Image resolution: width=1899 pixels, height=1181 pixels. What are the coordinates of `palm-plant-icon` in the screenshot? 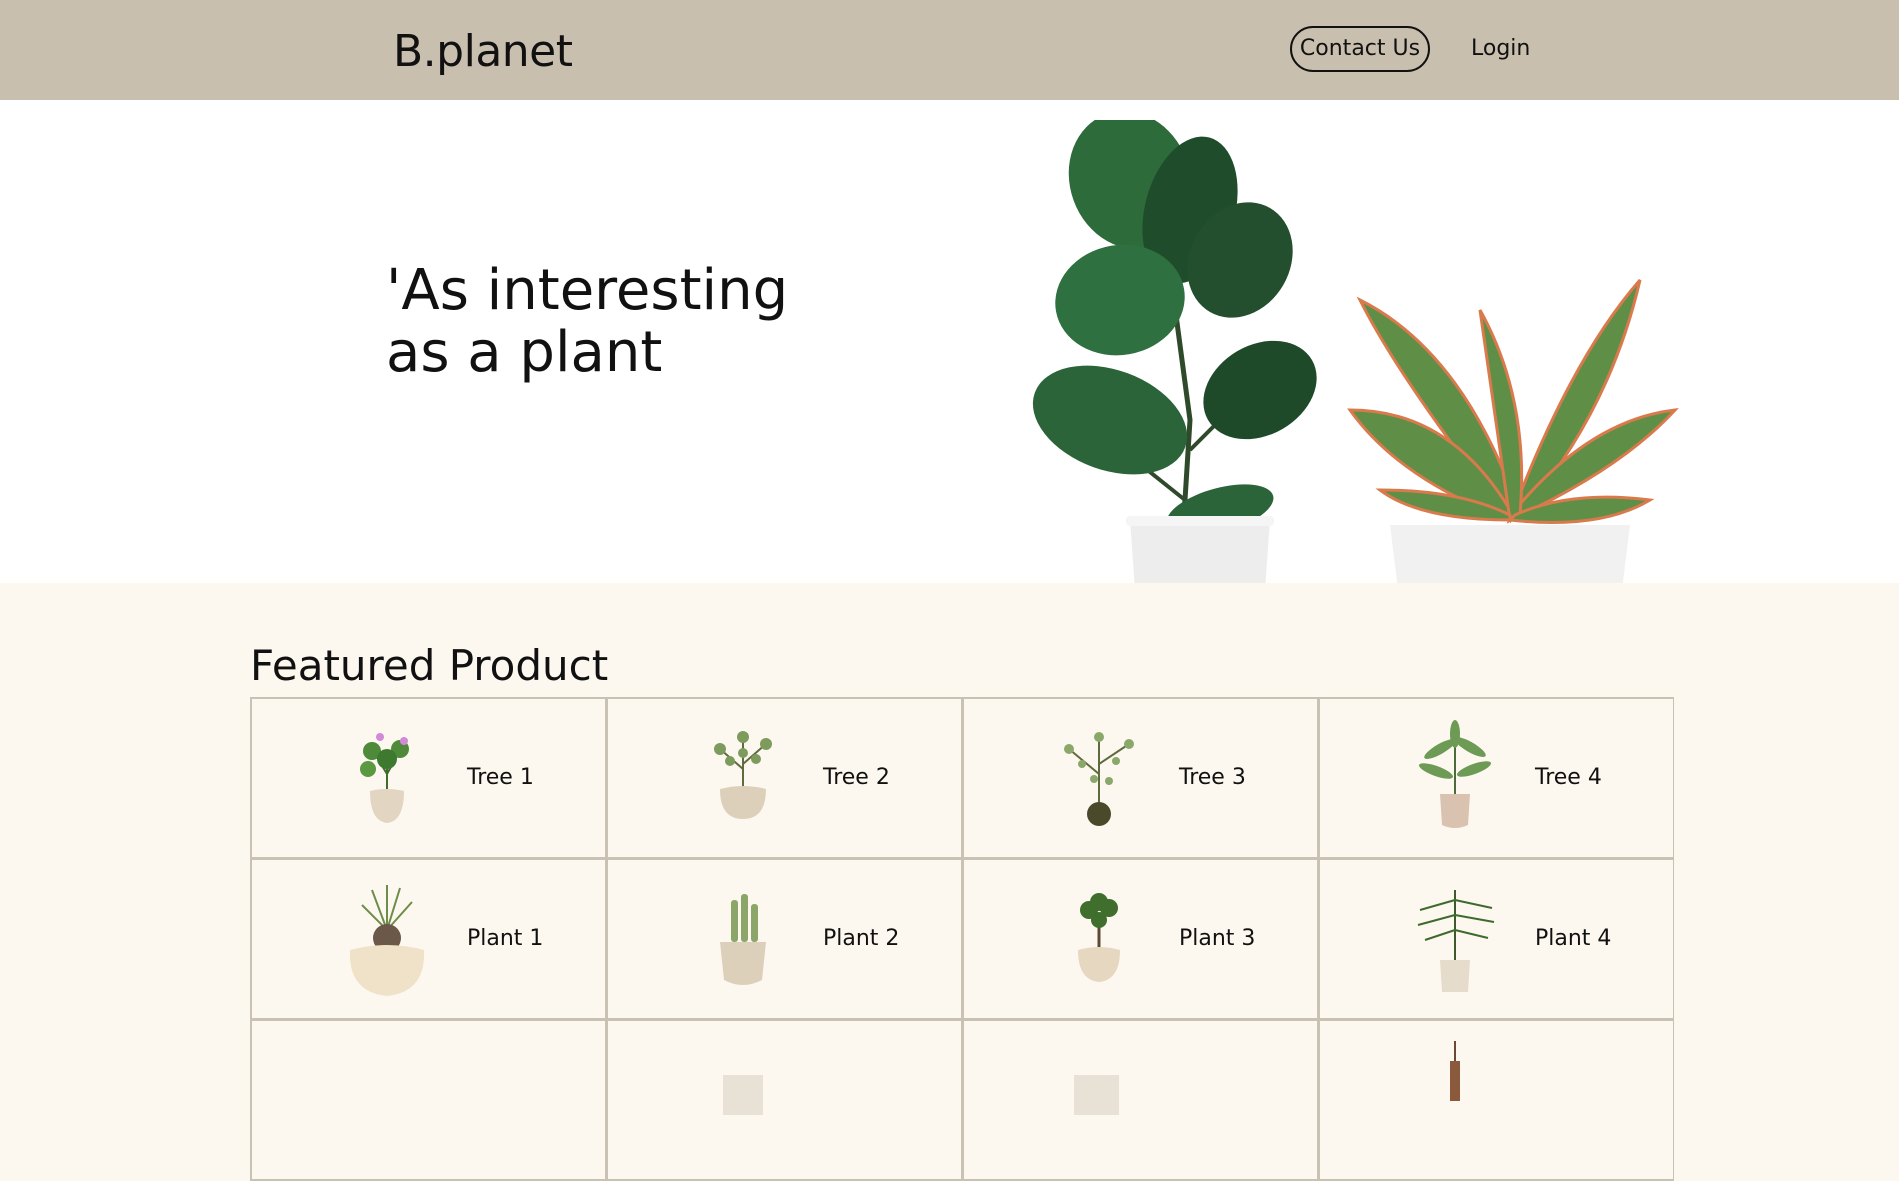 It's located at (1455, 774).